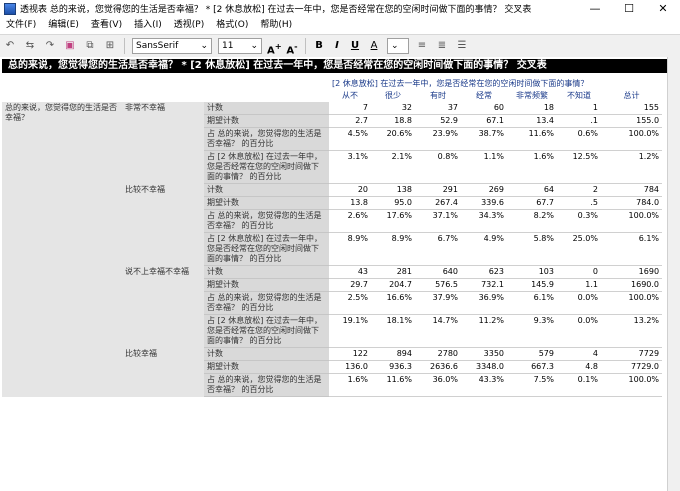  Describe the element at coordinates (484, 385) in the screenshot. I see `table-cell: 43.3%` at that location.